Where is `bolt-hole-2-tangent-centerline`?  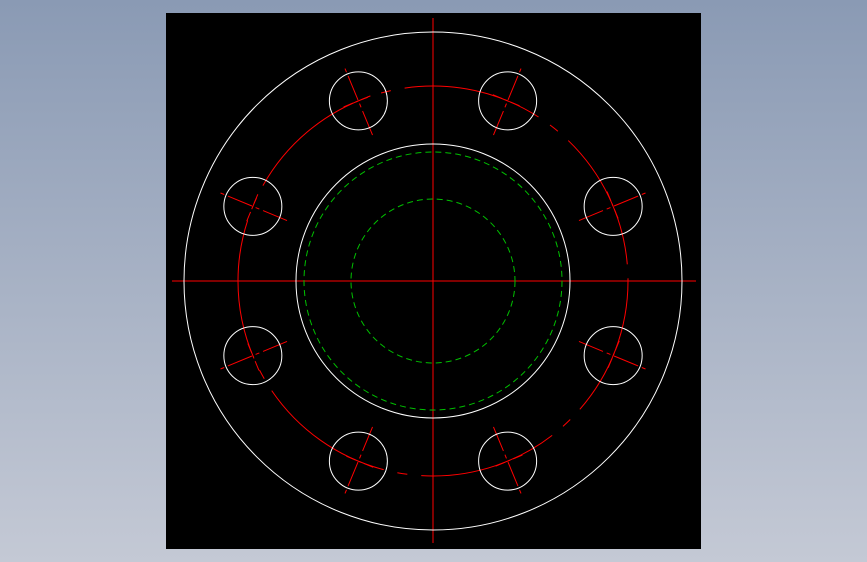 bolt-hole-2-tangent-centerline is located at coordinates (507, 101).